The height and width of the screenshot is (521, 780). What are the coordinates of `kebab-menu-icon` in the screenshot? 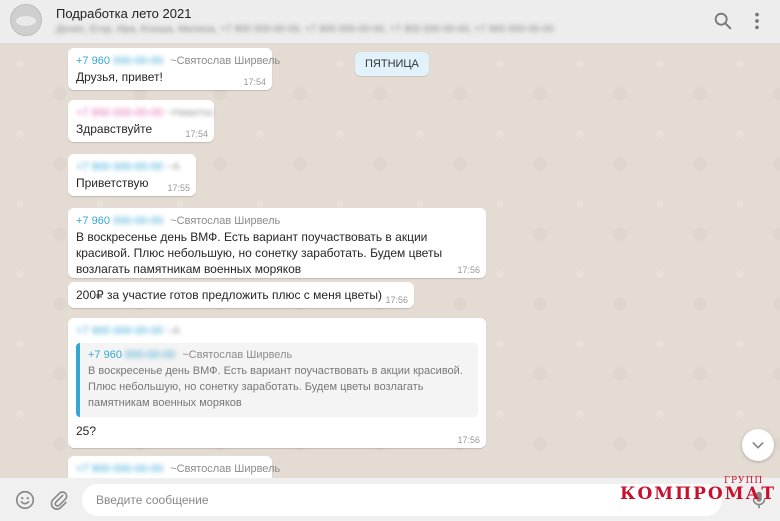 It's located at (757, 21).